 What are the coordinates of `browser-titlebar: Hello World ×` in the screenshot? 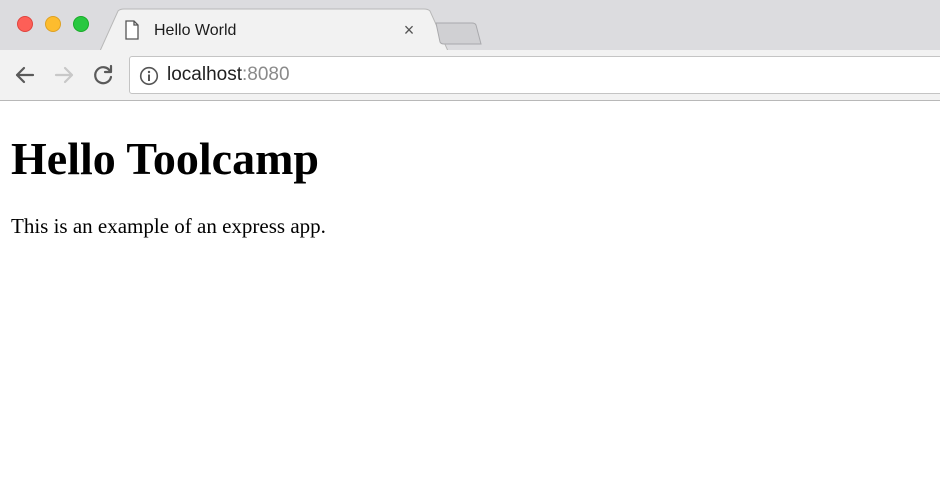 It's located at (470, 25).